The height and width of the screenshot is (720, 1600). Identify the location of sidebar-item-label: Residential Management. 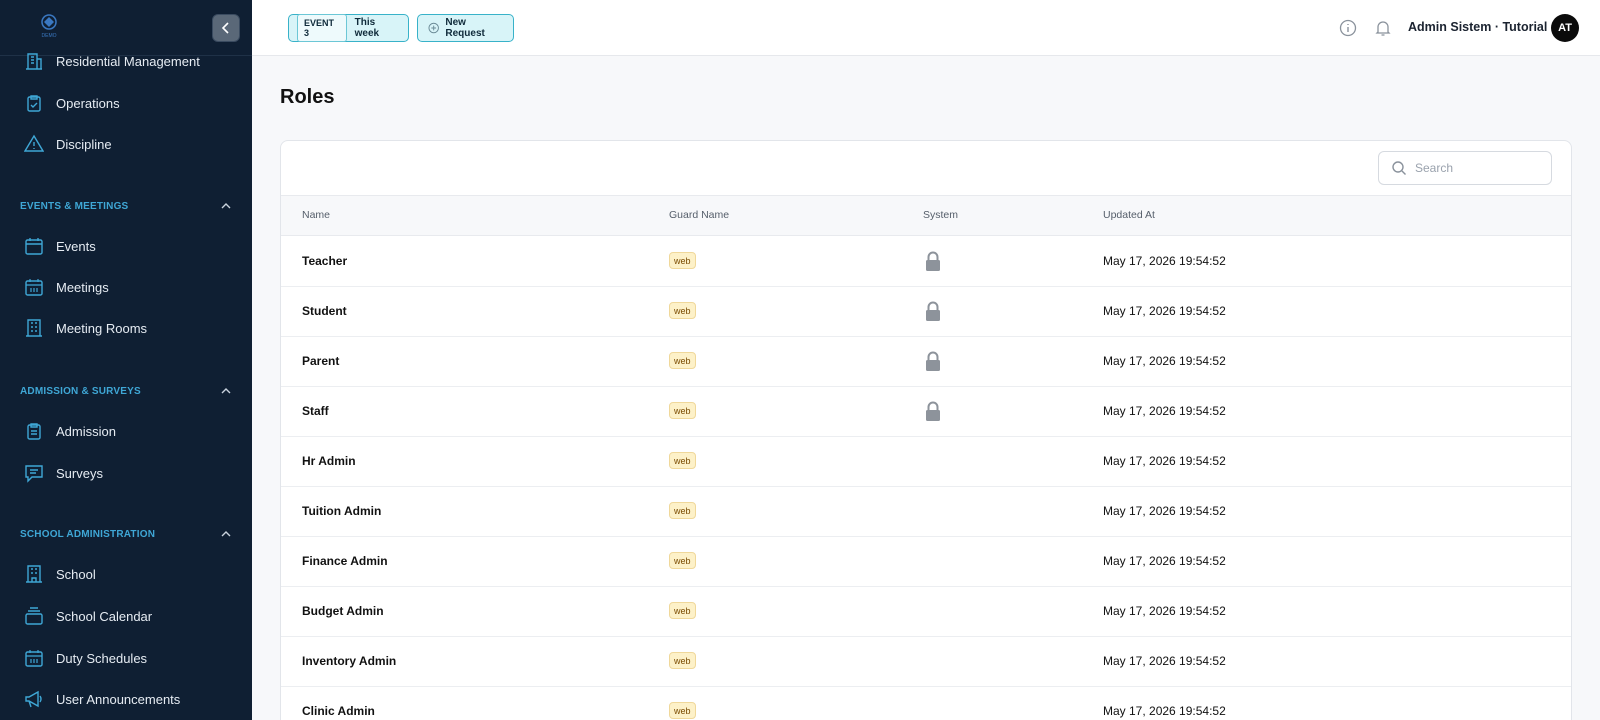
(128, 61).